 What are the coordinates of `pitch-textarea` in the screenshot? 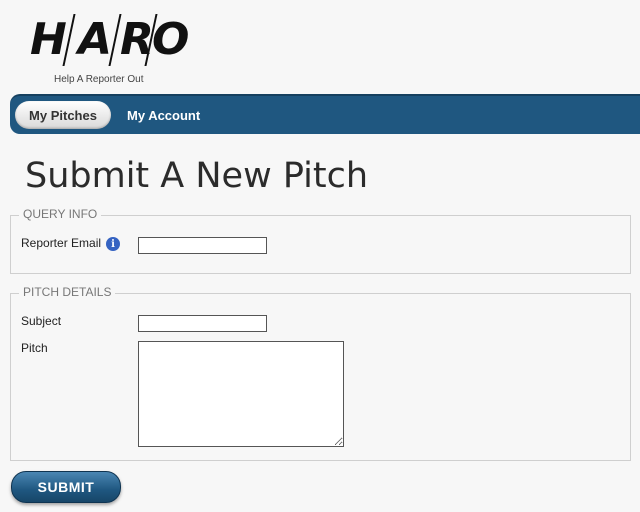 It's located at (241, 394).